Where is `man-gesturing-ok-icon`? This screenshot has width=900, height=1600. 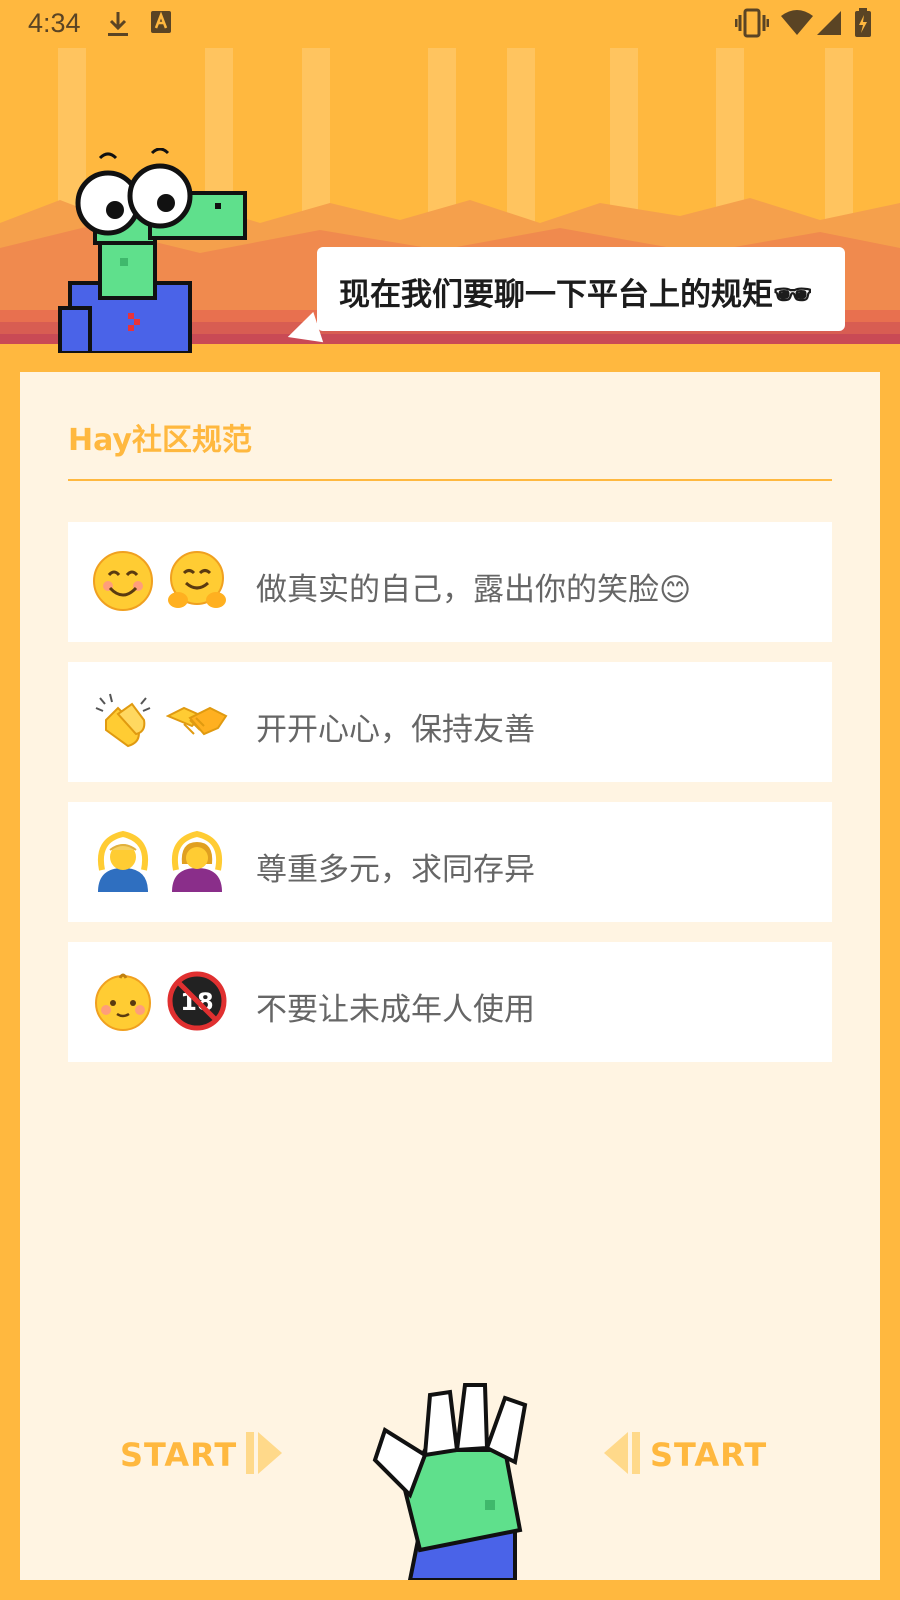 man-gesturing-ok-icon is located at coordinates (123, 861).